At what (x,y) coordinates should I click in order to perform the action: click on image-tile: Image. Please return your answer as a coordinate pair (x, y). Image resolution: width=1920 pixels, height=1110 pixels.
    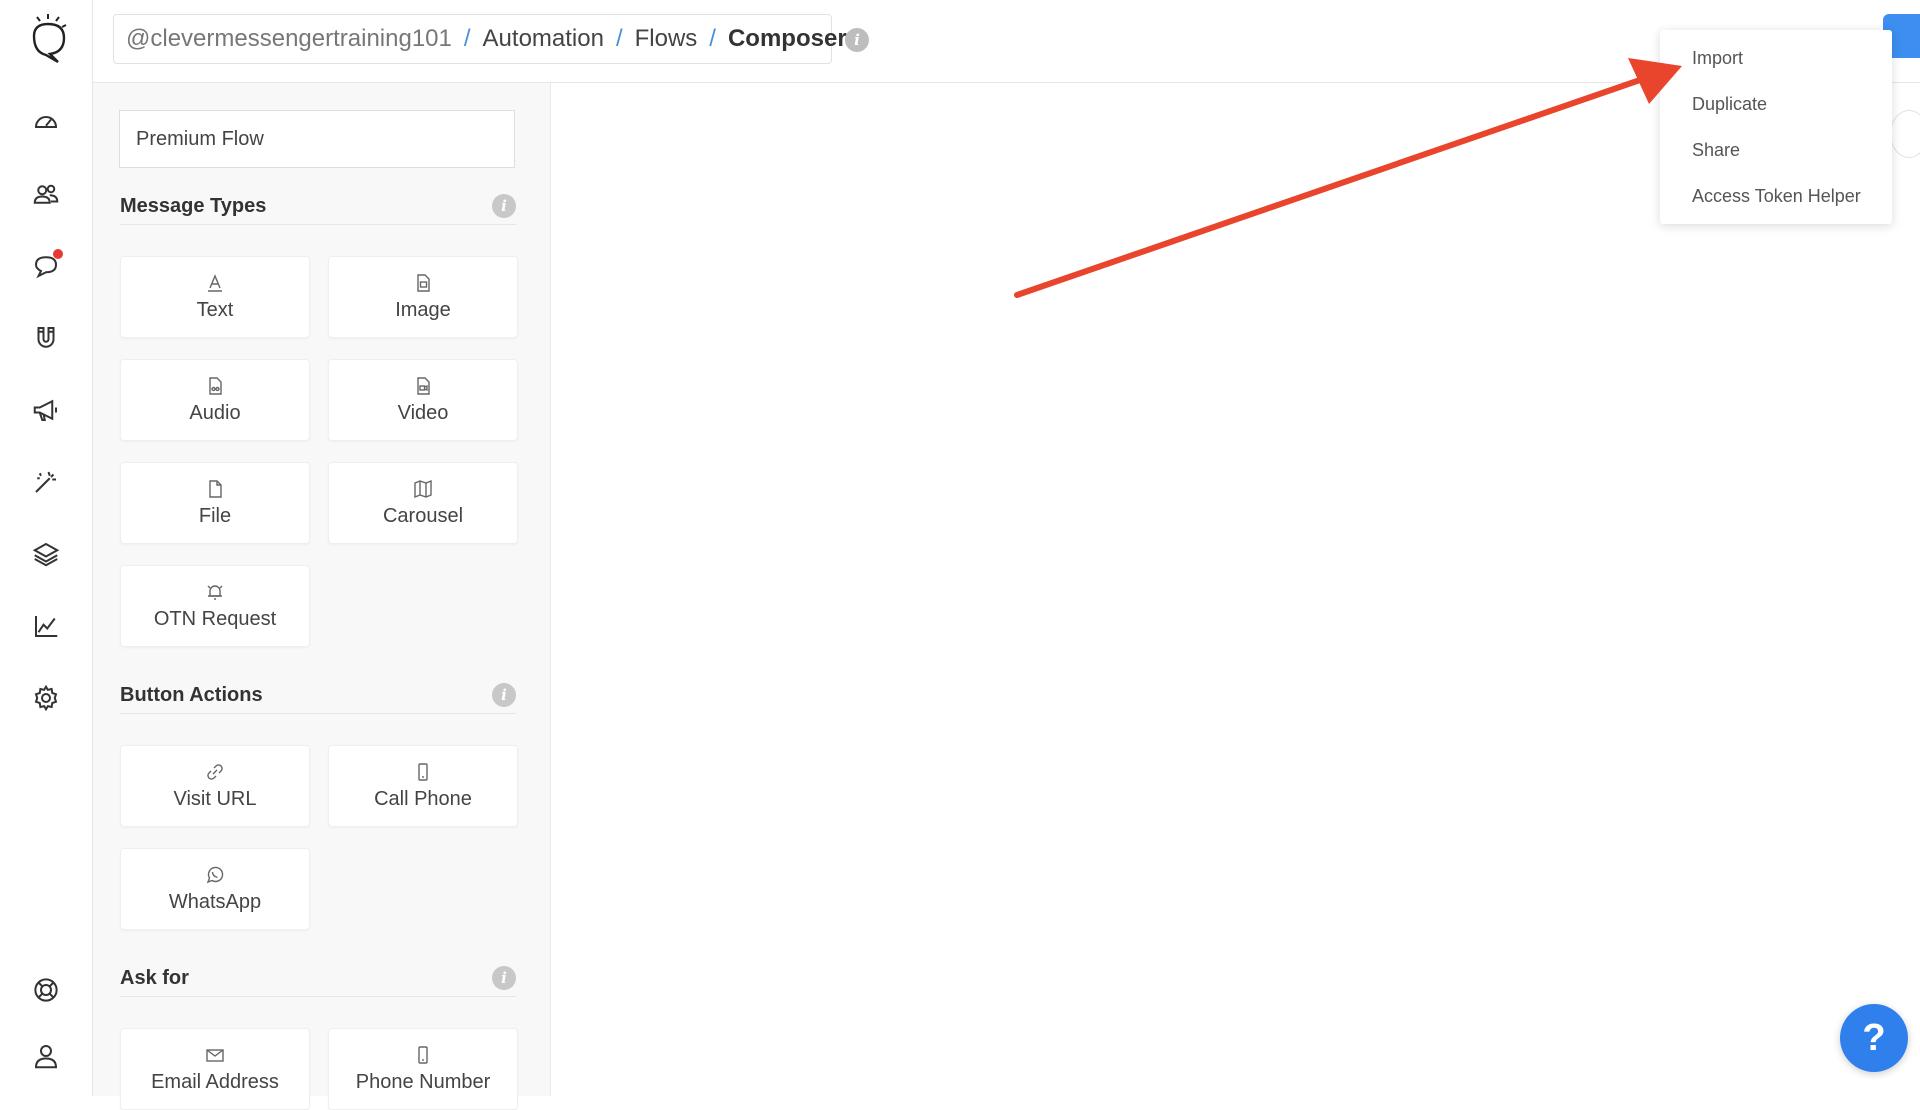
    Looking at the image, I should click on (423, 297).